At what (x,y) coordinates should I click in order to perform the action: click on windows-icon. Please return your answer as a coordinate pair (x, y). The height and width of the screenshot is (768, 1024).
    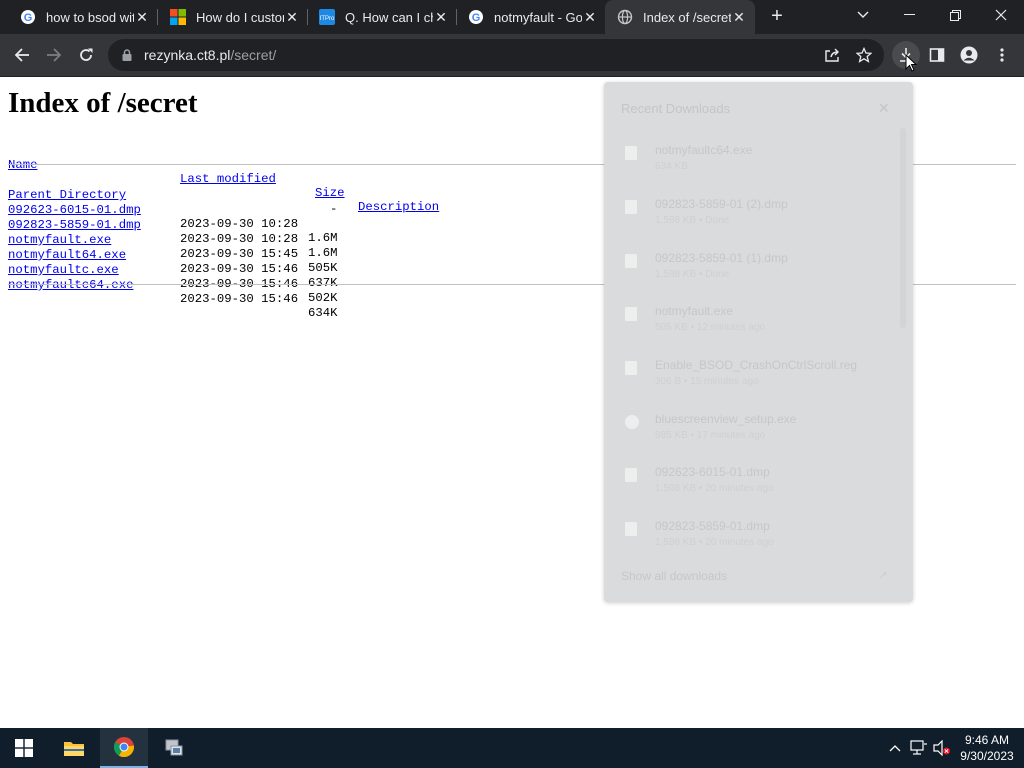
    Looking at the image, I should click on (24, 748).